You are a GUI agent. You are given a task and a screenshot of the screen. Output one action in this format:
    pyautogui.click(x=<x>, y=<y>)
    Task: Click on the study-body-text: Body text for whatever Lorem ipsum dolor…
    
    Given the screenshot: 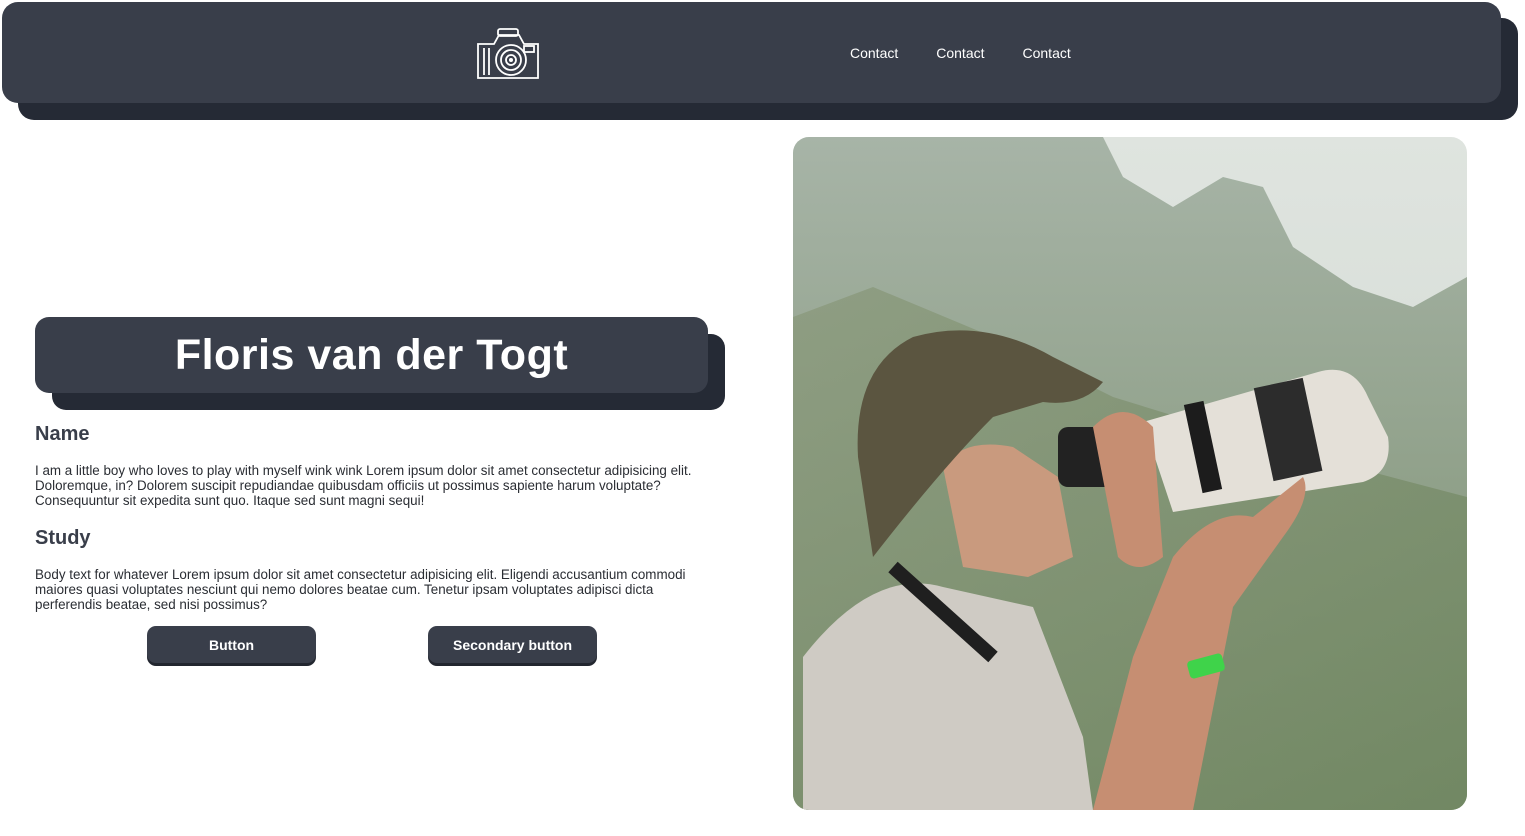 What is the action you would take?
    pyautogui.click(x=360, y=589)
    